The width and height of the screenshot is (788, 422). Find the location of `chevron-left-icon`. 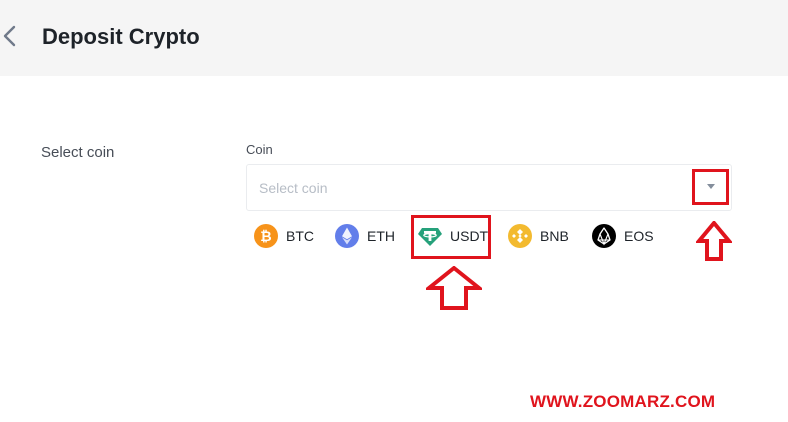

chevron-left-icon is located at coordinates (9, 36).